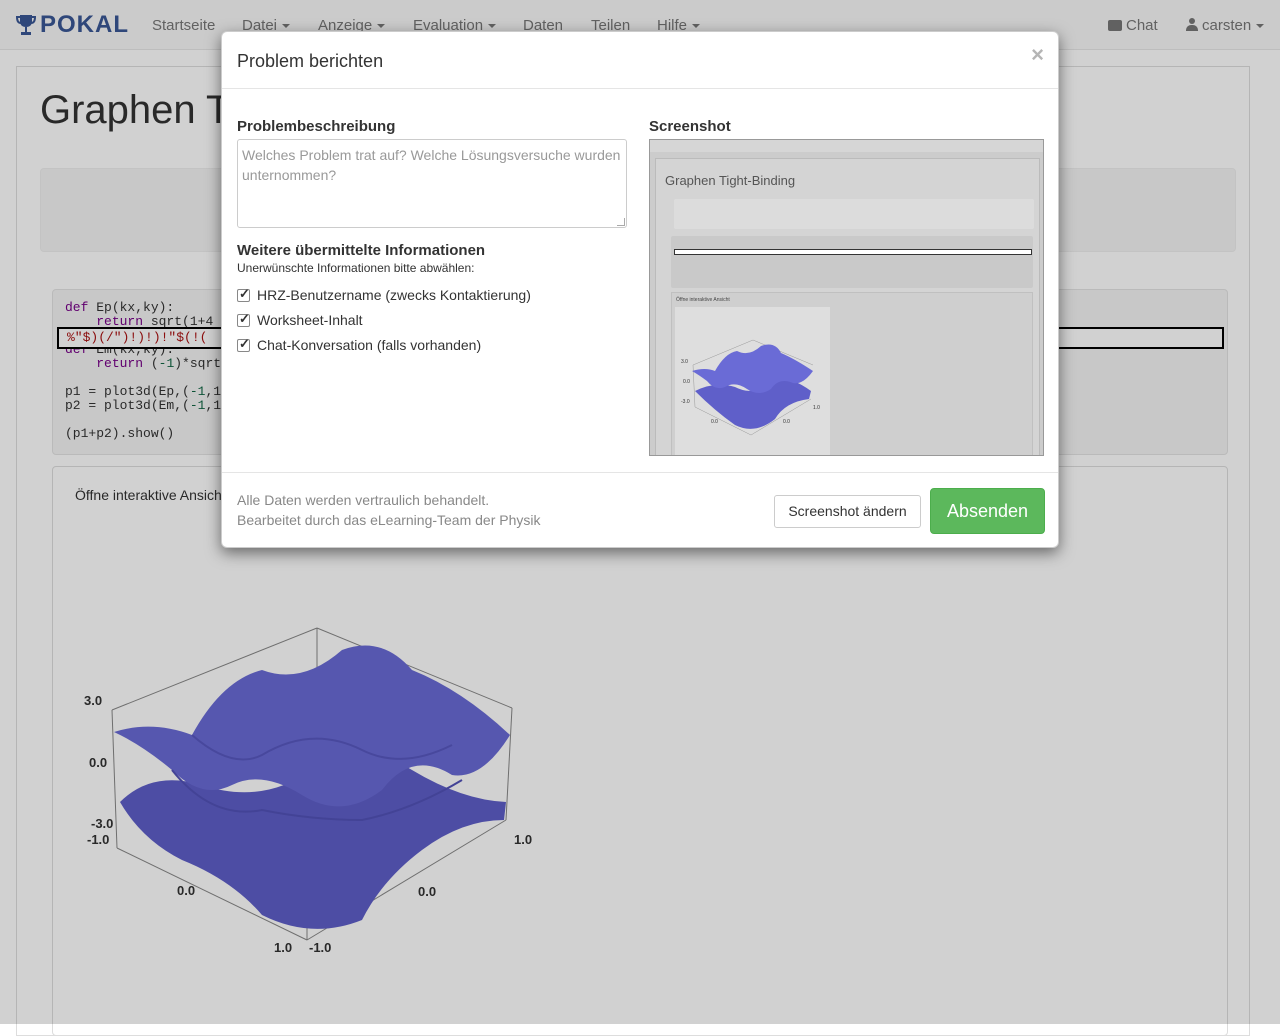  What do you see at coordinates (714, 422) in the screenshot?
I see `mini-x-tick-mid: 0.0` at bounding box center [714, 422].